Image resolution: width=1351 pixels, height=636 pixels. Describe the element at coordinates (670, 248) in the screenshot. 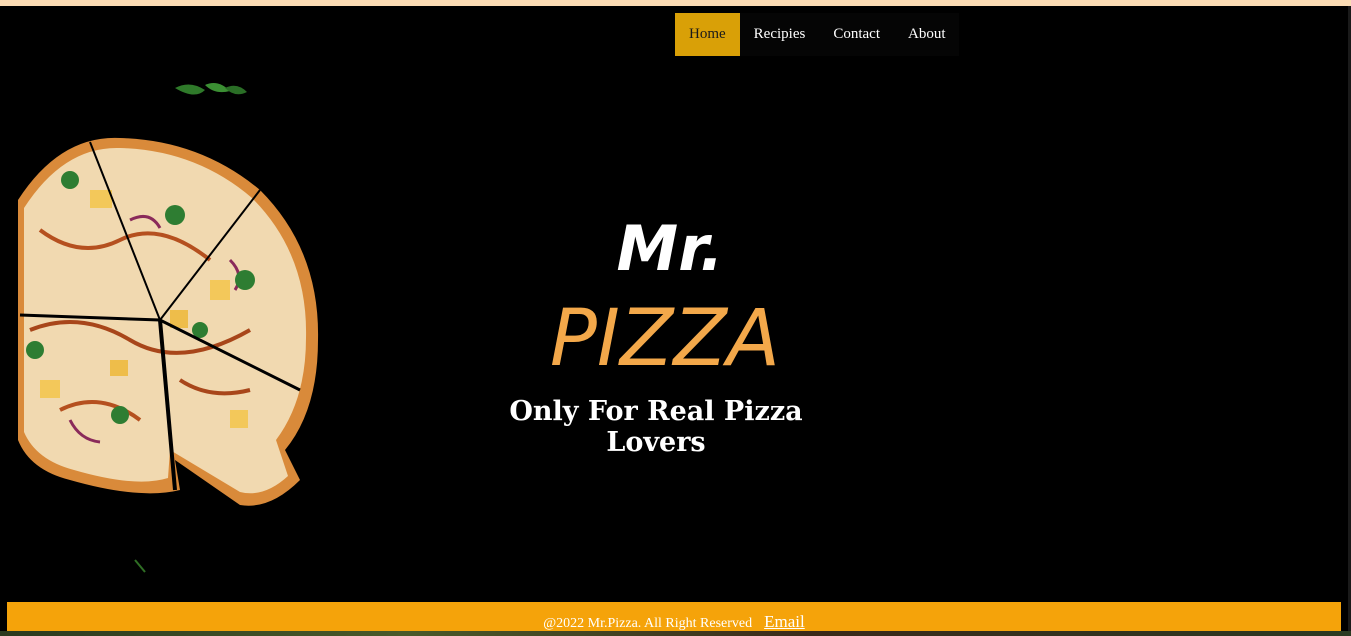

I see `logo-line1: Mr.` at that location.